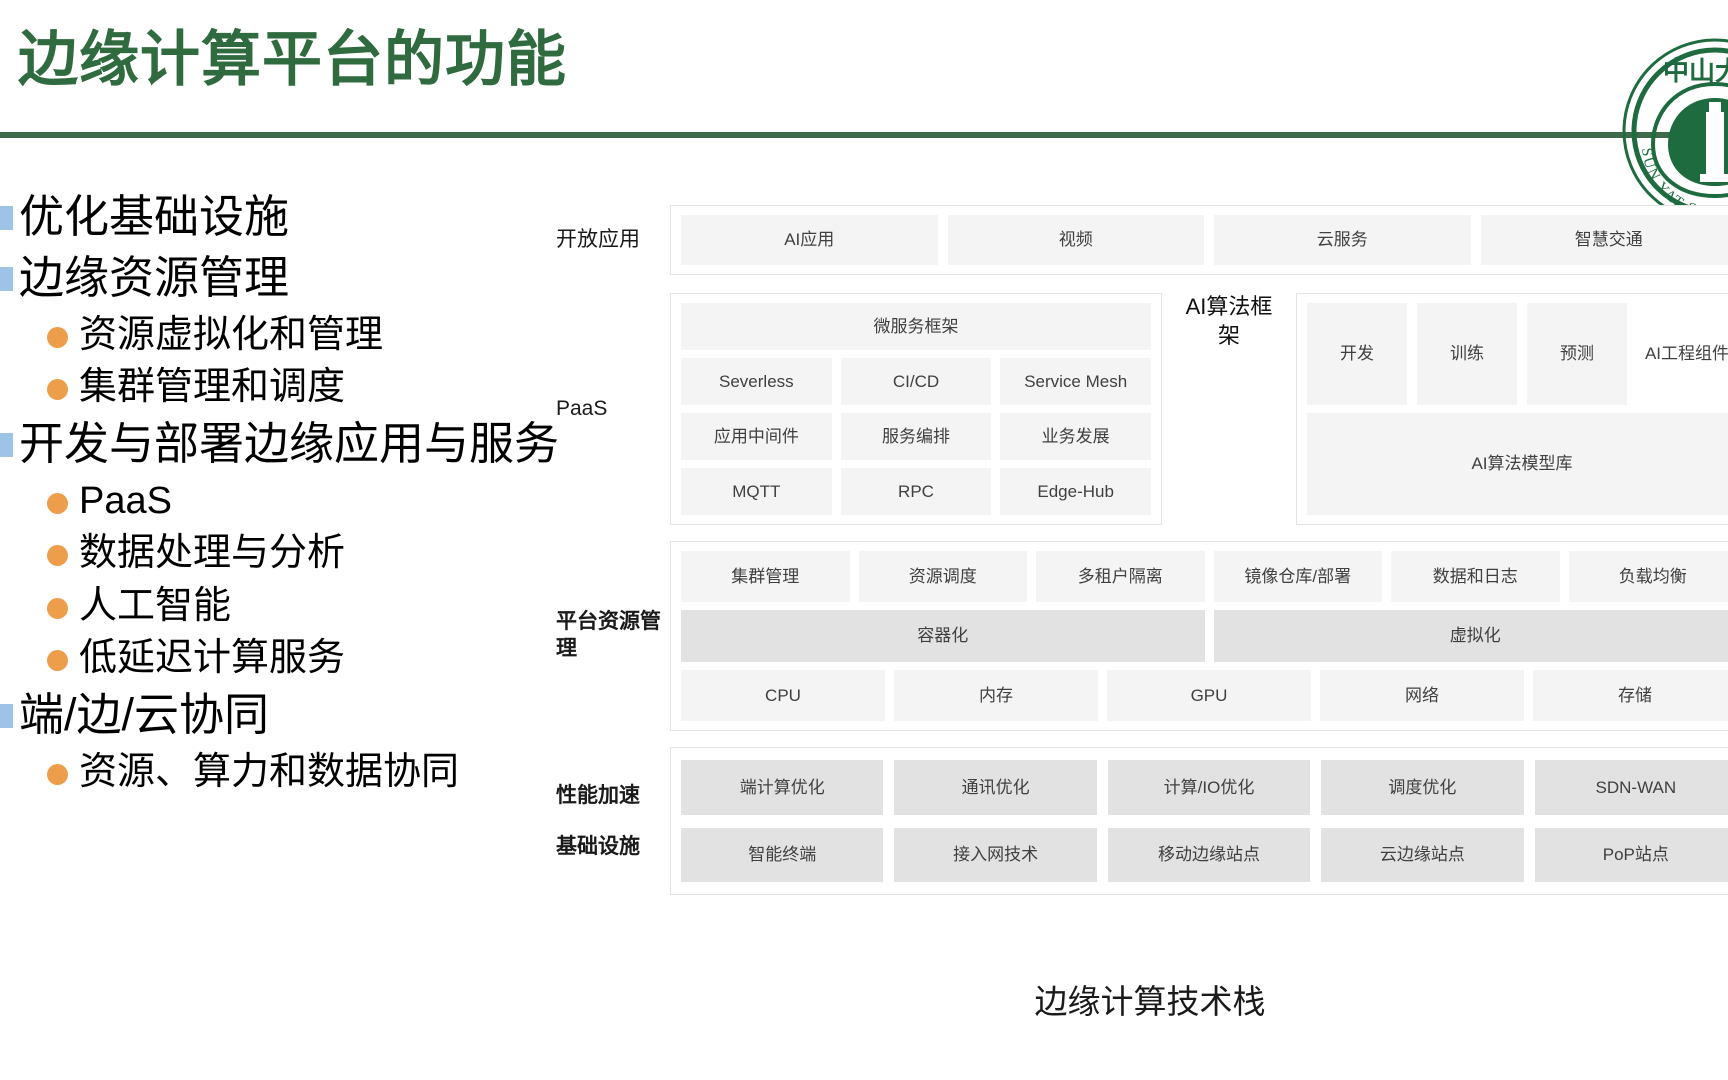 The image size is (1728, 1080). What do you see at coordinates (270, 607) in the screenshot?
I see `list-item: 人工智能` at bounding box center [270, 607].